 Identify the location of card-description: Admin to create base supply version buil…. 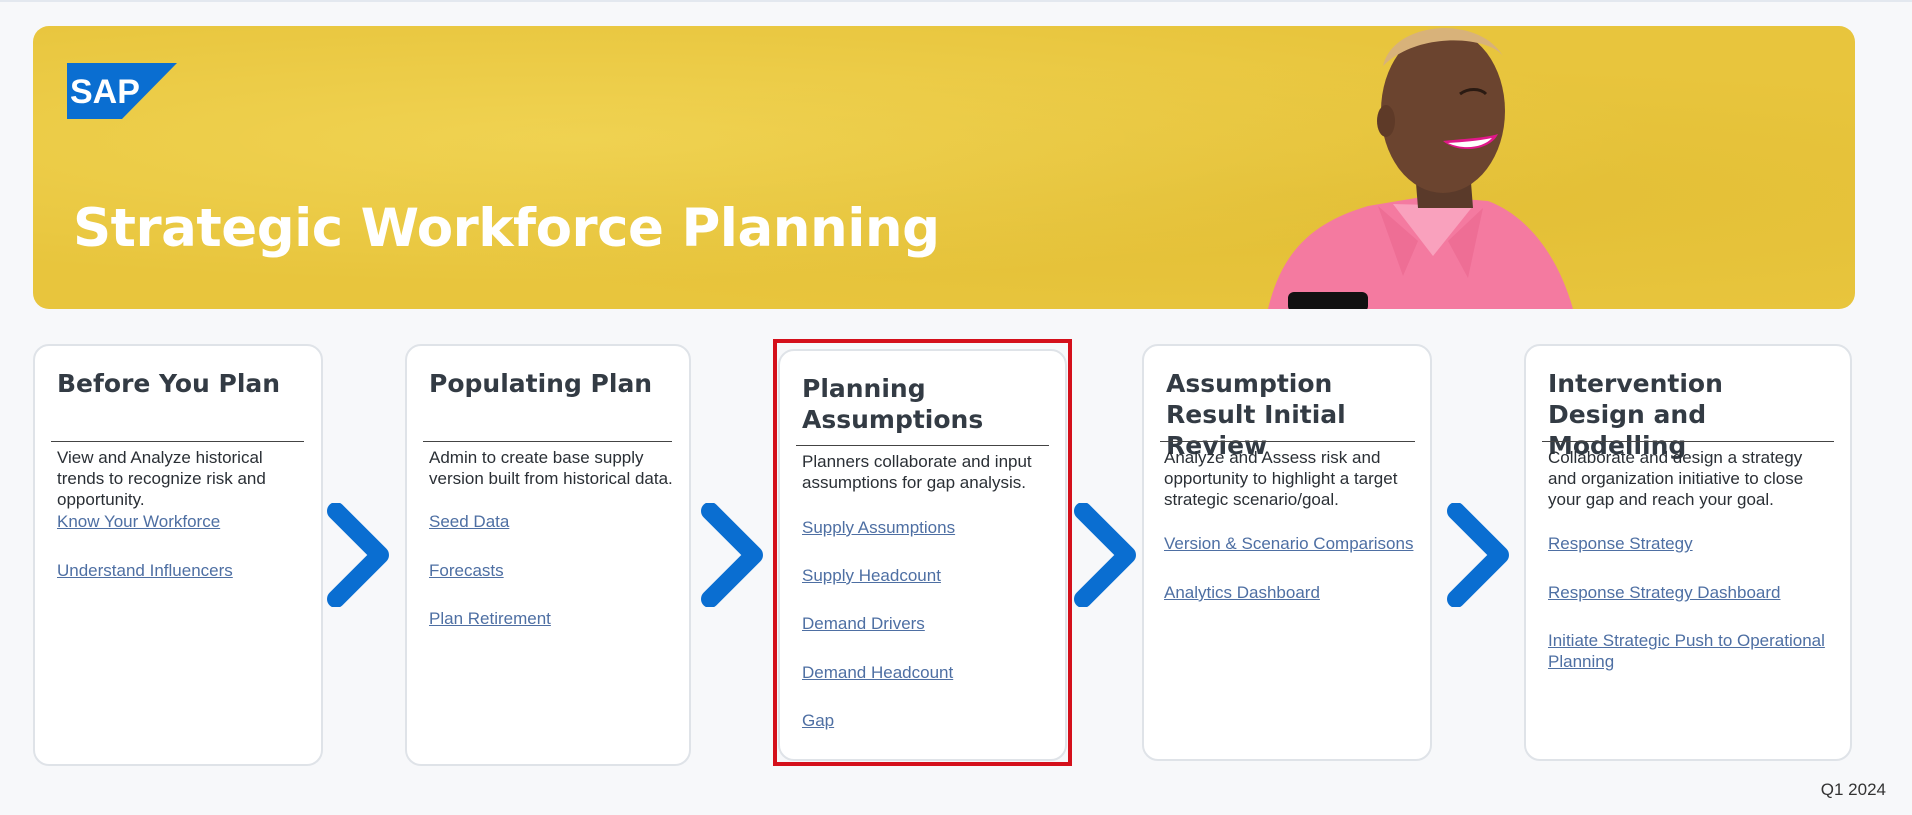
(551, 468).